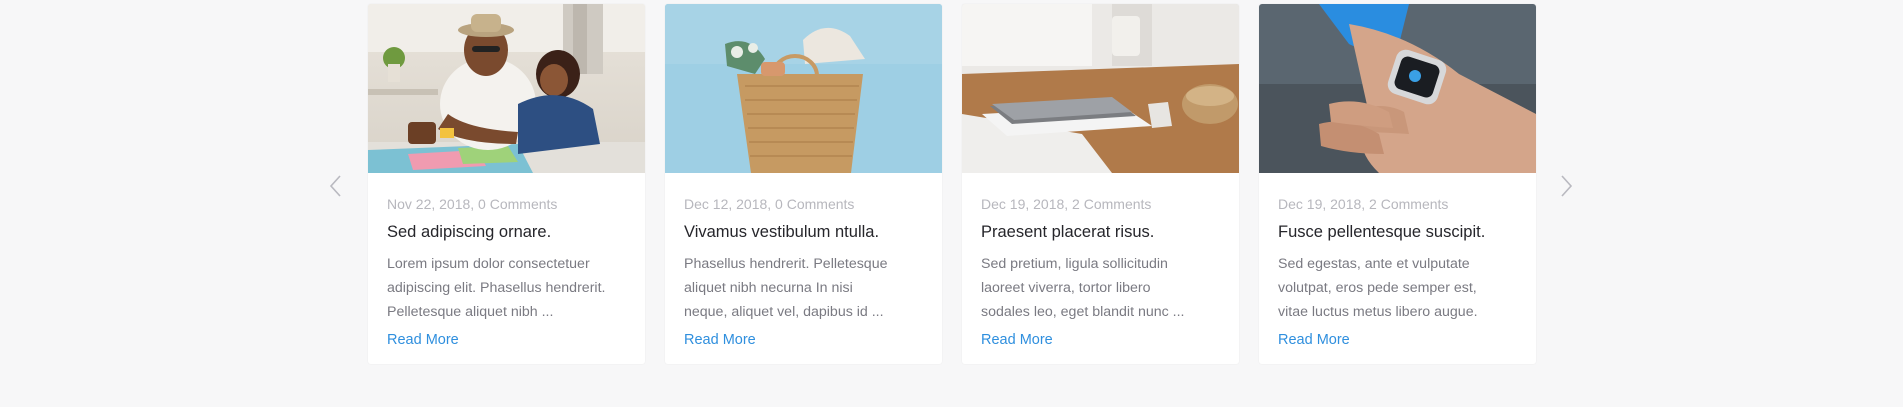 This screenshot has height=407, width=1903. I want to click on post-meta: Nov 22, 2018, 0 Comments, so click(472, 204).